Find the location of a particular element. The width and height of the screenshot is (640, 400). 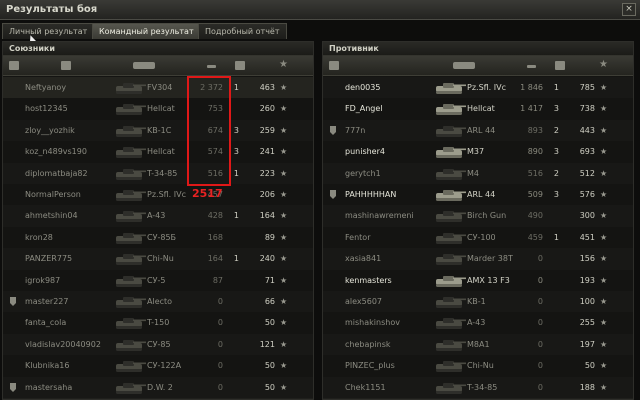

player-name: koz_n489vs190 is located at coordinates (56, 152).